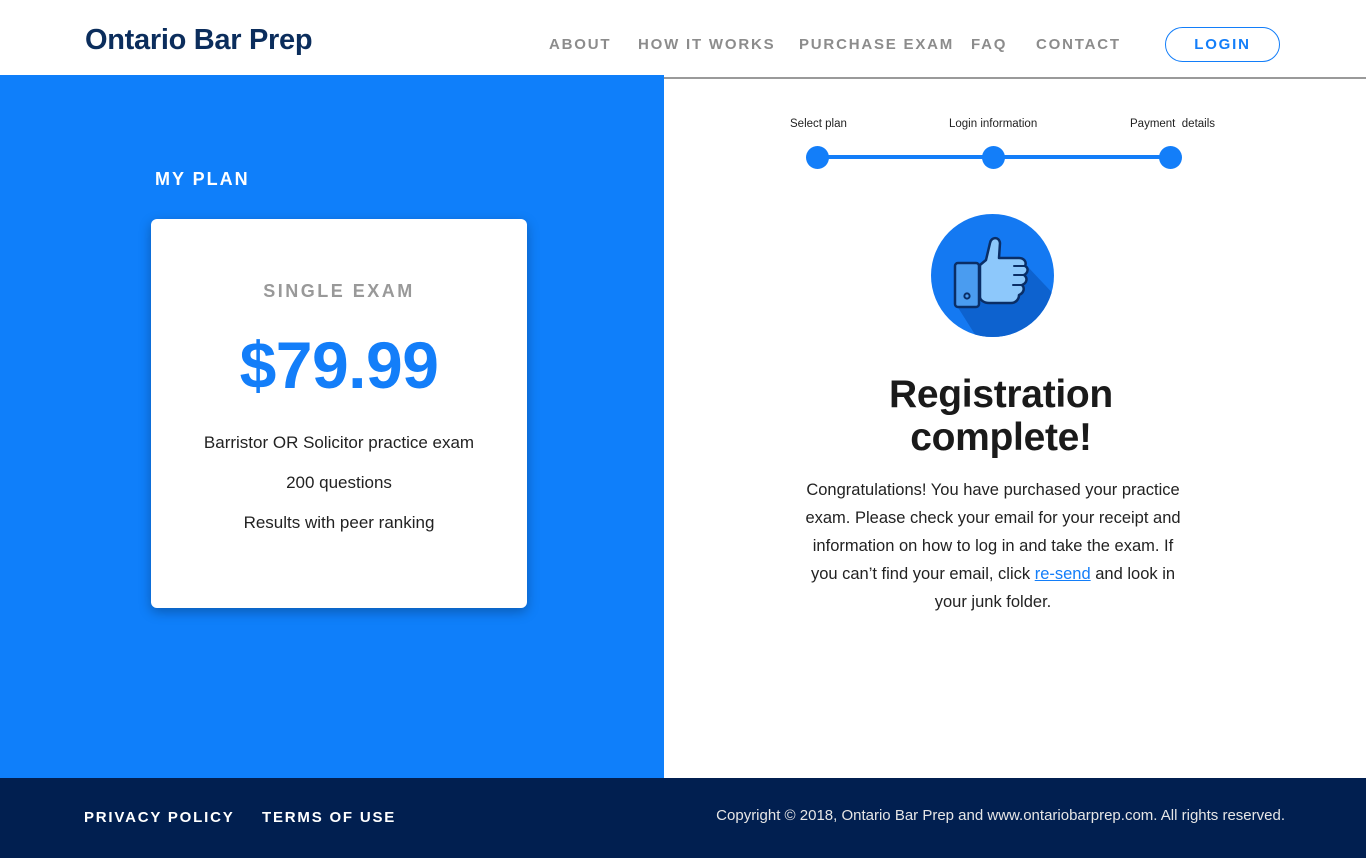 The width and height of the screenshot is (1366, 858). What do you see at coordinates (339, 365) in the screenshot?
I see `plan-price: $79.99` at bounding box center [339, 365].